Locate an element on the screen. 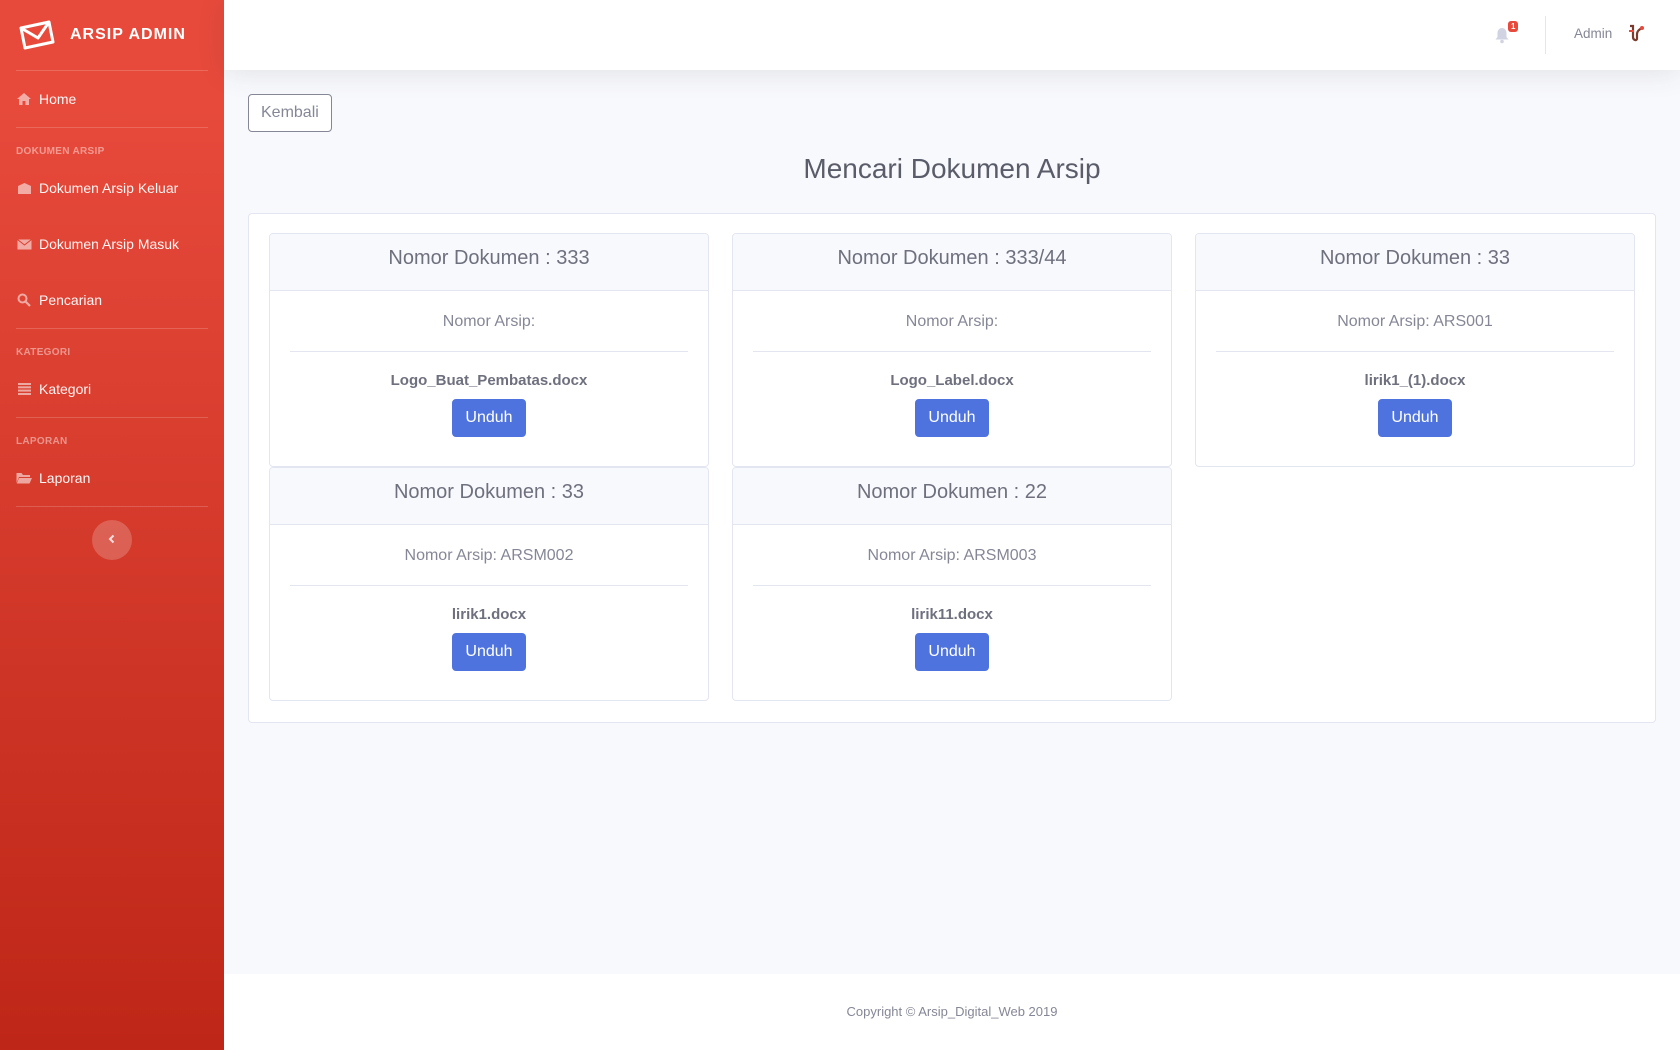 The image size is (1680, 1050). file-name: Logo_Buat_Pembatas.docx is located at coordinates (489, 380).